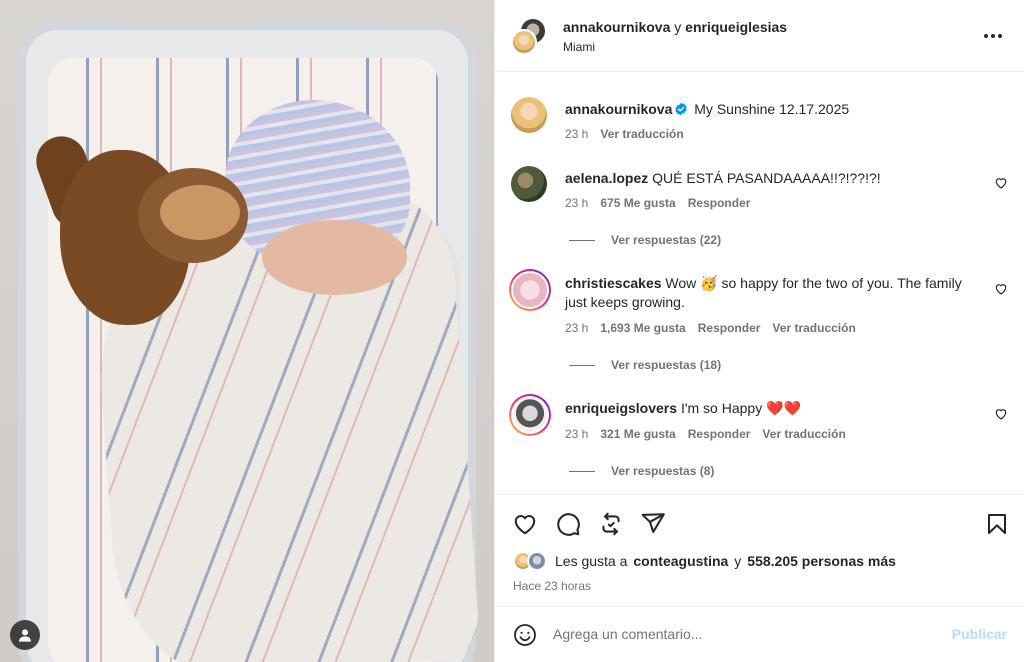 This screenshot has width=1024, height=662. What do you see at coordinates (200, 212) in the screenshot?
I see `plush-sloth-face` at bounding box center [200, 212].